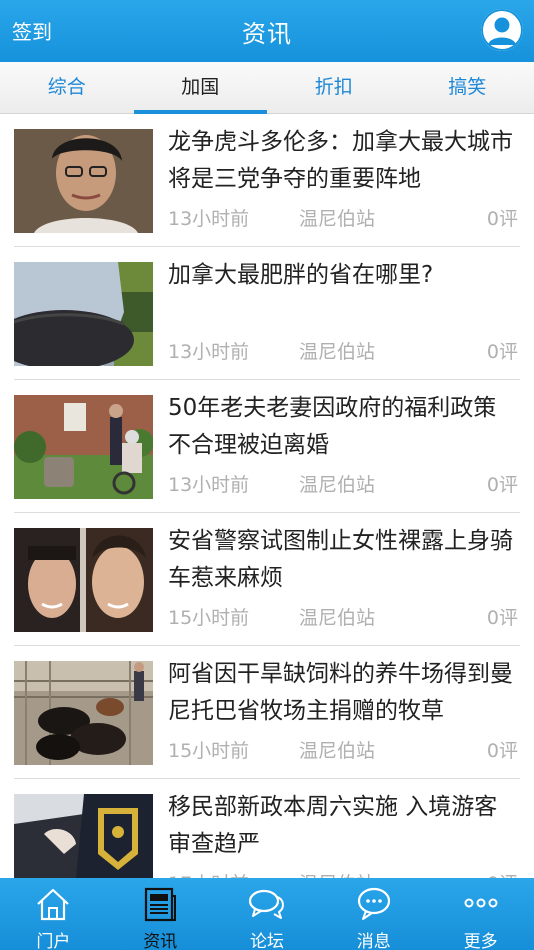  Describe the element at coordinates (160, 941) in the screenshot. I see `tabbar-label: 资讯` at that location.